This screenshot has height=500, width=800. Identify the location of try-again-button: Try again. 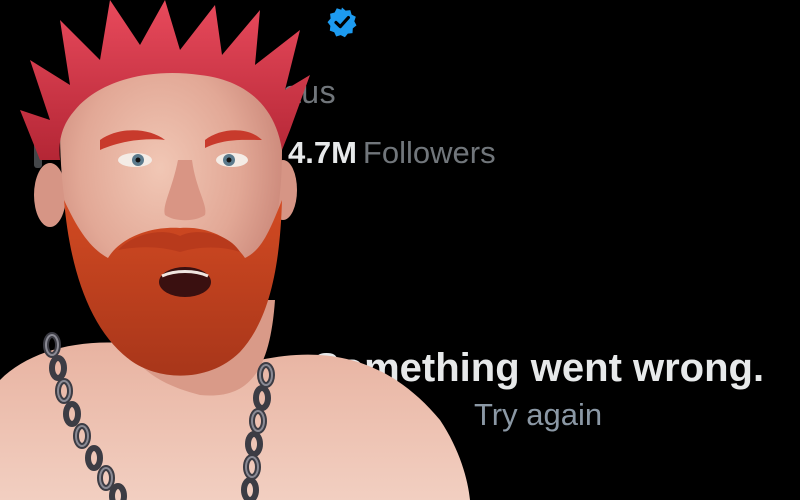
(538, 414).